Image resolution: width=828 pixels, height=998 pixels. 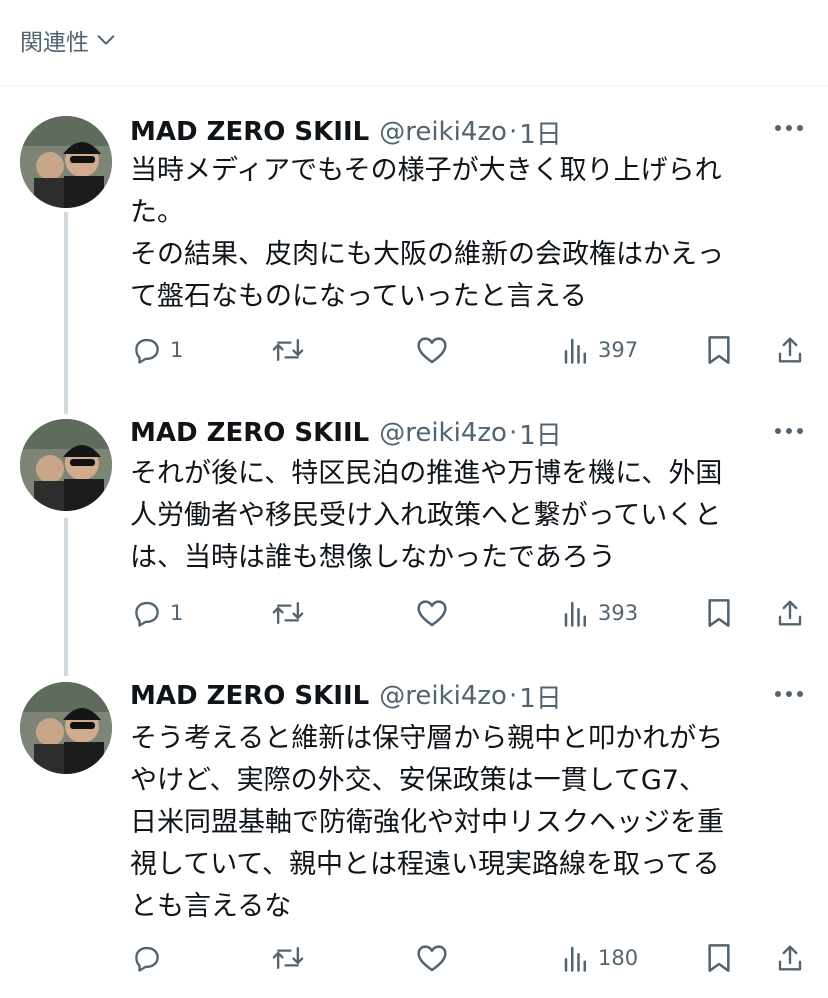 I want to click on view-count: 393, so click(x=618, y=613).